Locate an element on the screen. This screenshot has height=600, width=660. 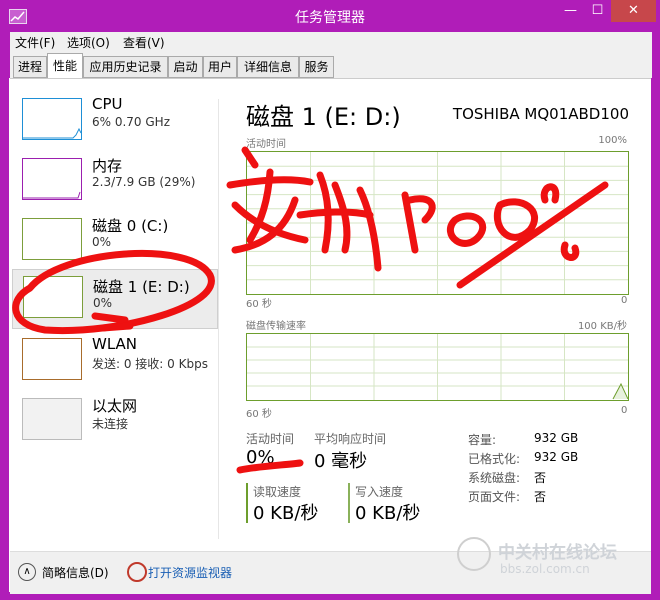
activity-graph is located at coordinates (437, 223).